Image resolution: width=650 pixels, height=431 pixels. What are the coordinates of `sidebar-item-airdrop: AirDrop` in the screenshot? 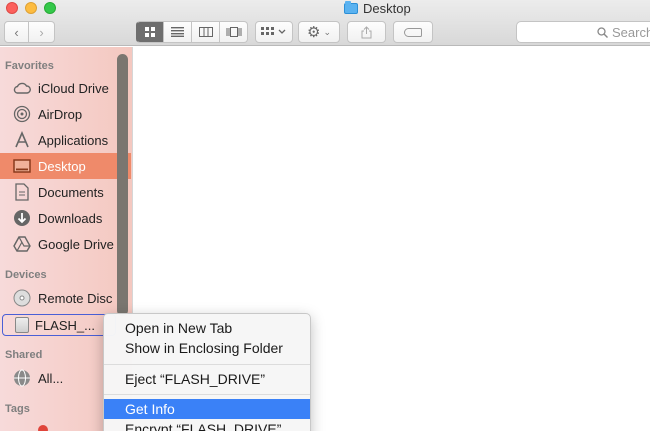 It's located at (65, 114).